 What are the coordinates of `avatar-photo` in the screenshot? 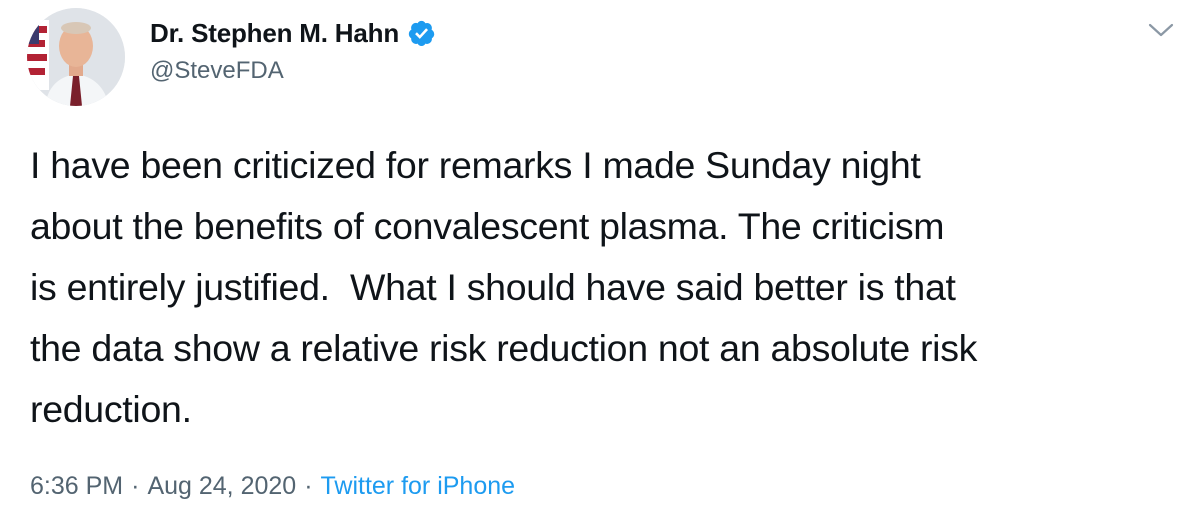 It's located at (76, 57).